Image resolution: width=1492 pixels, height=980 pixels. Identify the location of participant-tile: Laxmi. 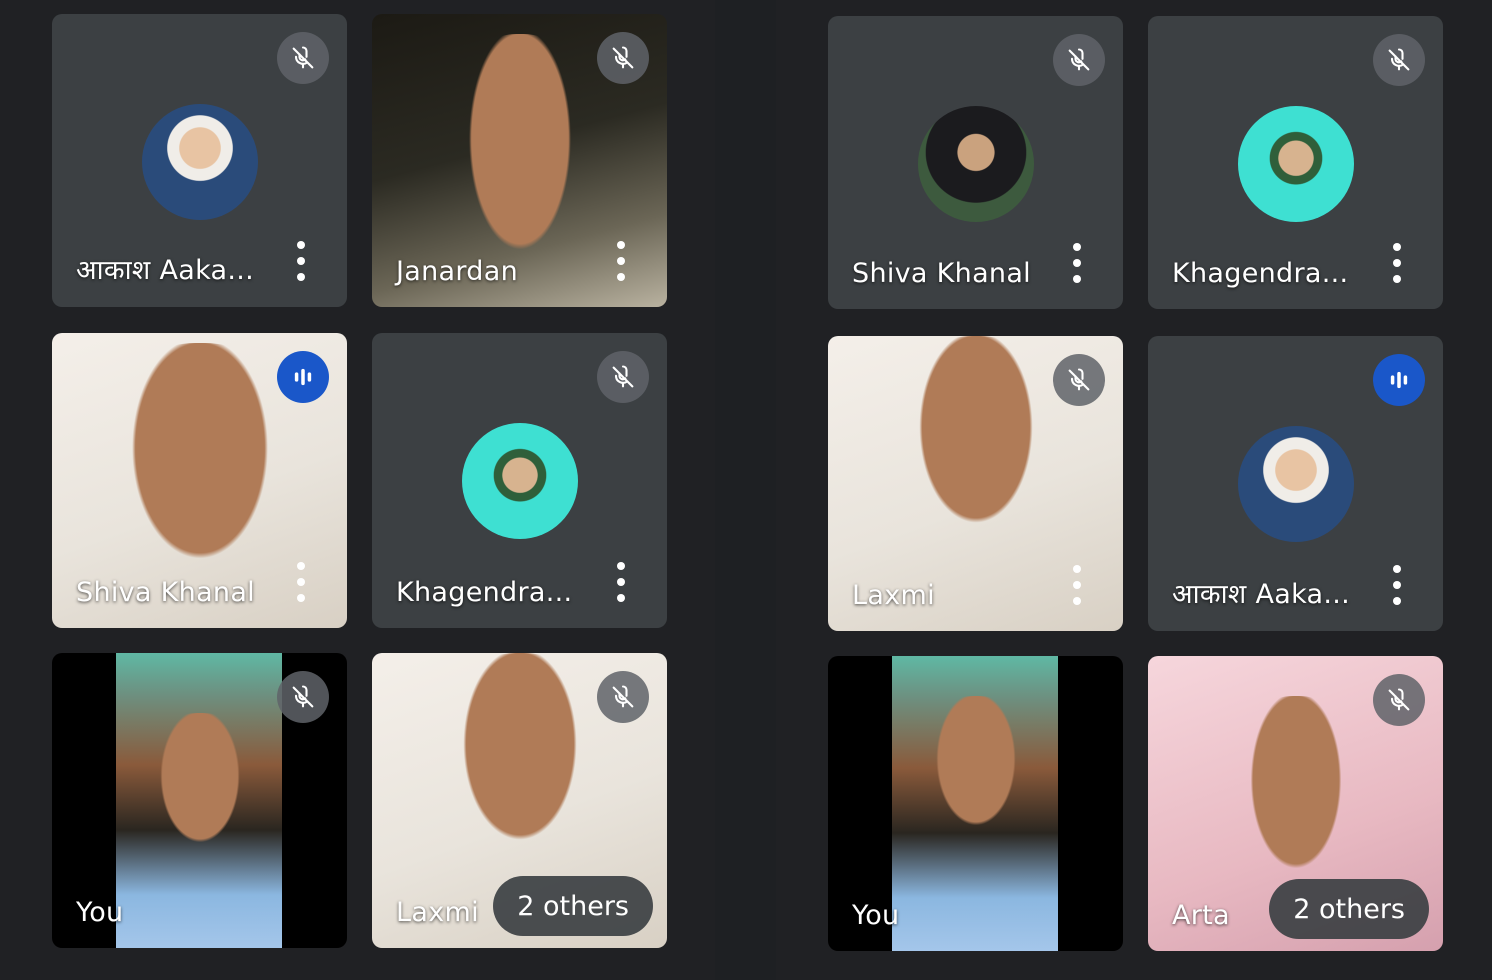
(975, 483).